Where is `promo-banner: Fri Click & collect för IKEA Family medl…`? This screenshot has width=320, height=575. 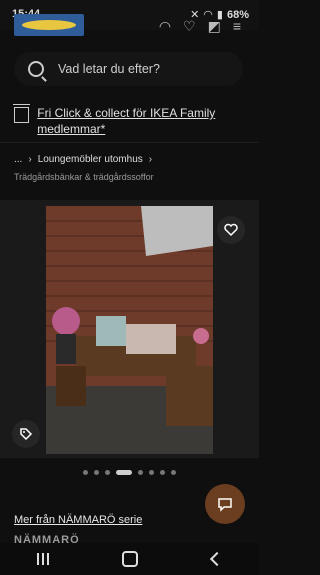 promo-banner: Fri Click & collect för IKEA Family medl… is located at coordinates (128, 120).